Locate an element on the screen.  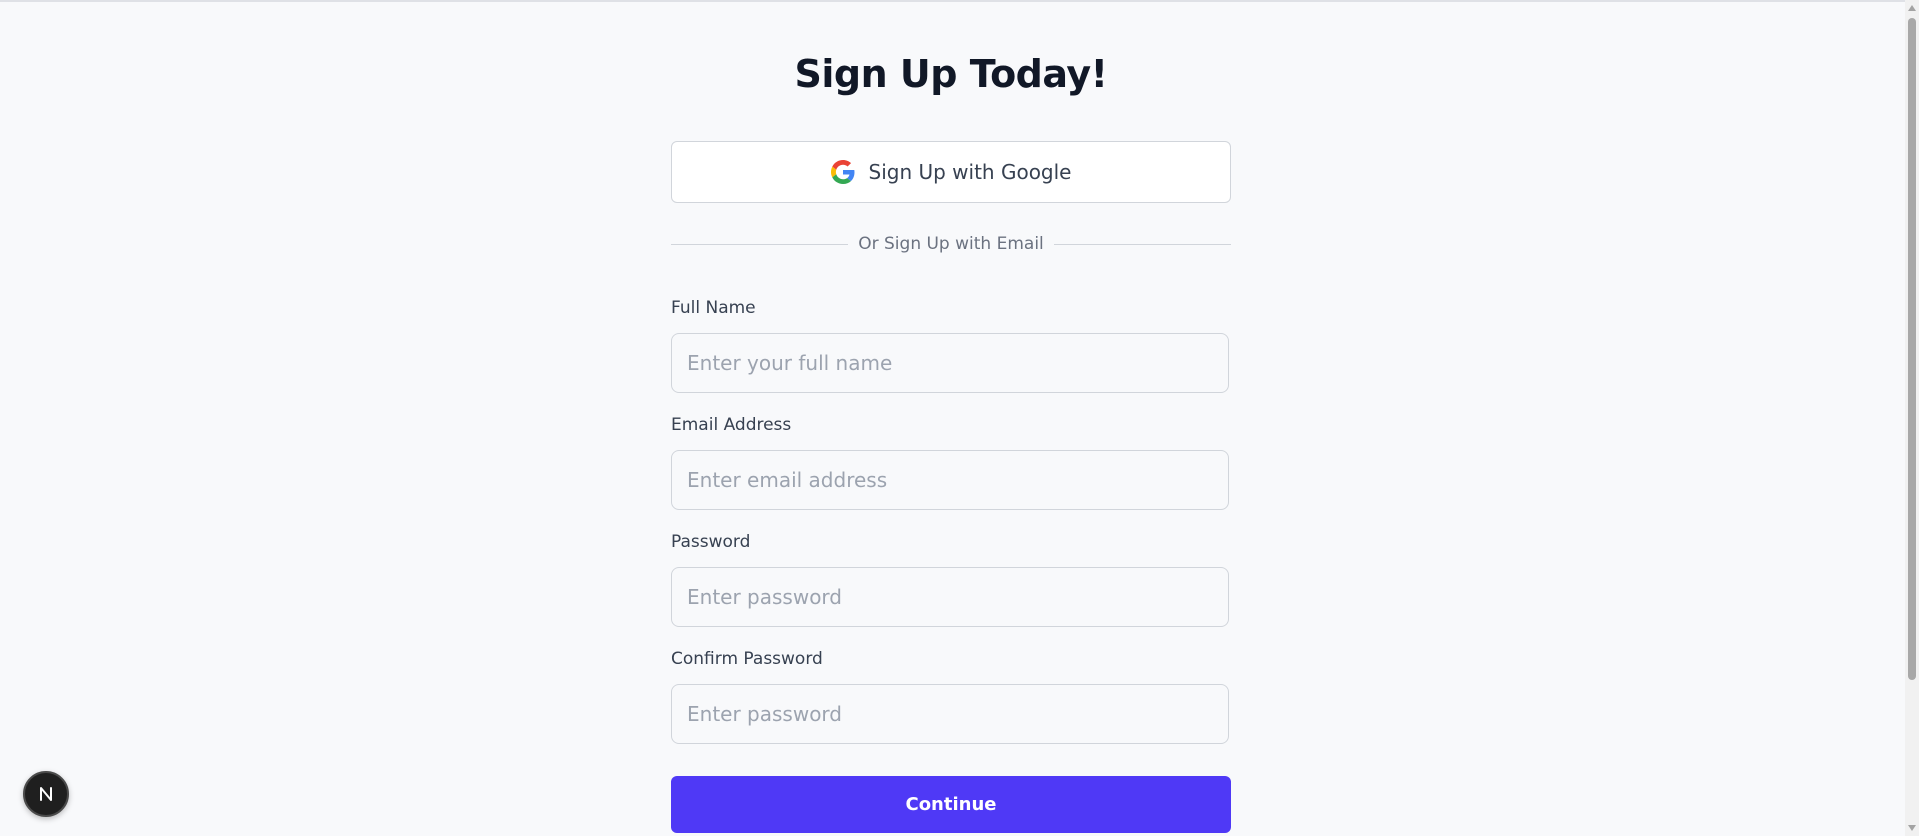
full-name-label: Full Name is located at coordinates (713, 308).